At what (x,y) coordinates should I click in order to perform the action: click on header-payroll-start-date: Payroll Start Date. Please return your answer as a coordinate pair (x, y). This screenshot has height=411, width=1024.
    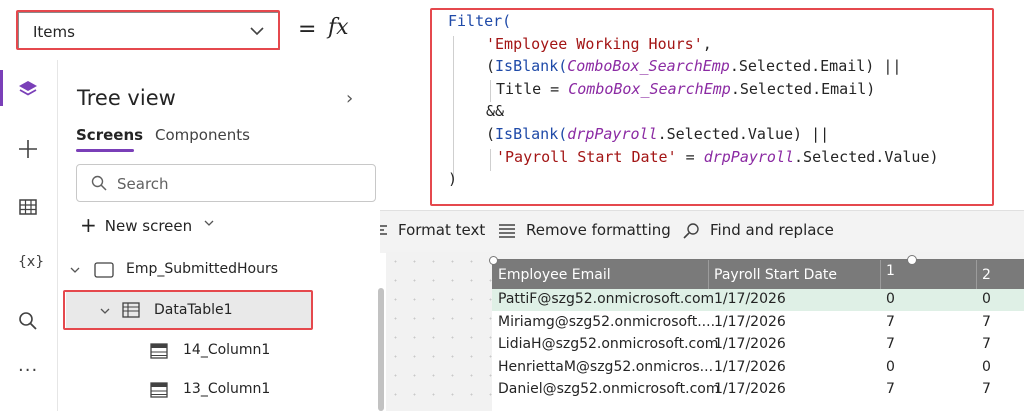
    Looking at the image, I should click on (776, 275).